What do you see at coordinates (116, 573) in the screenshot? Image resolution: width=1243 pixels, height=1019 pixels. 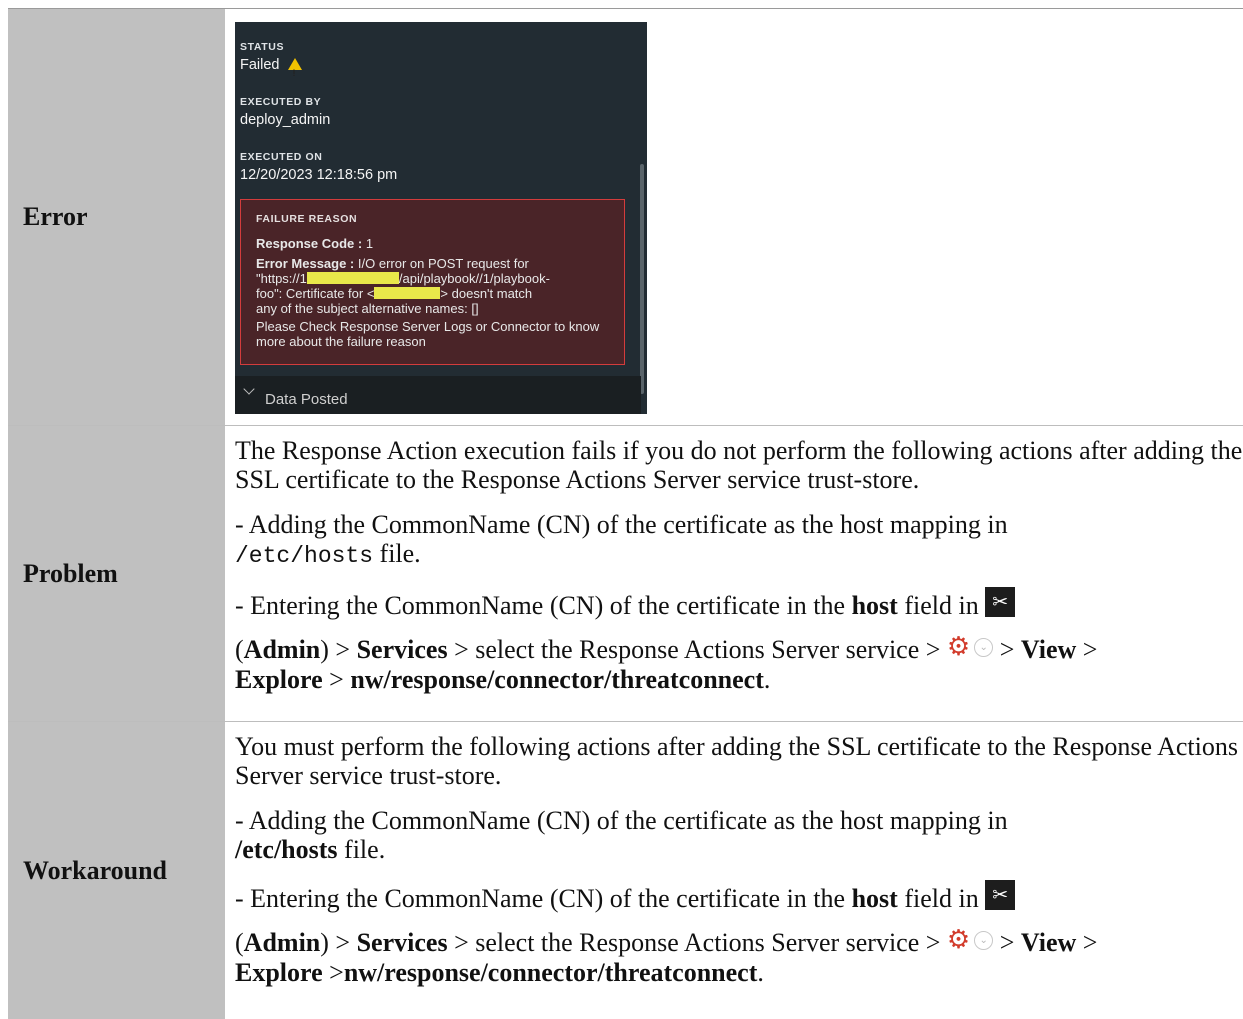 I see `row-heading-problem: Problem` at bounding box center [116, 573].